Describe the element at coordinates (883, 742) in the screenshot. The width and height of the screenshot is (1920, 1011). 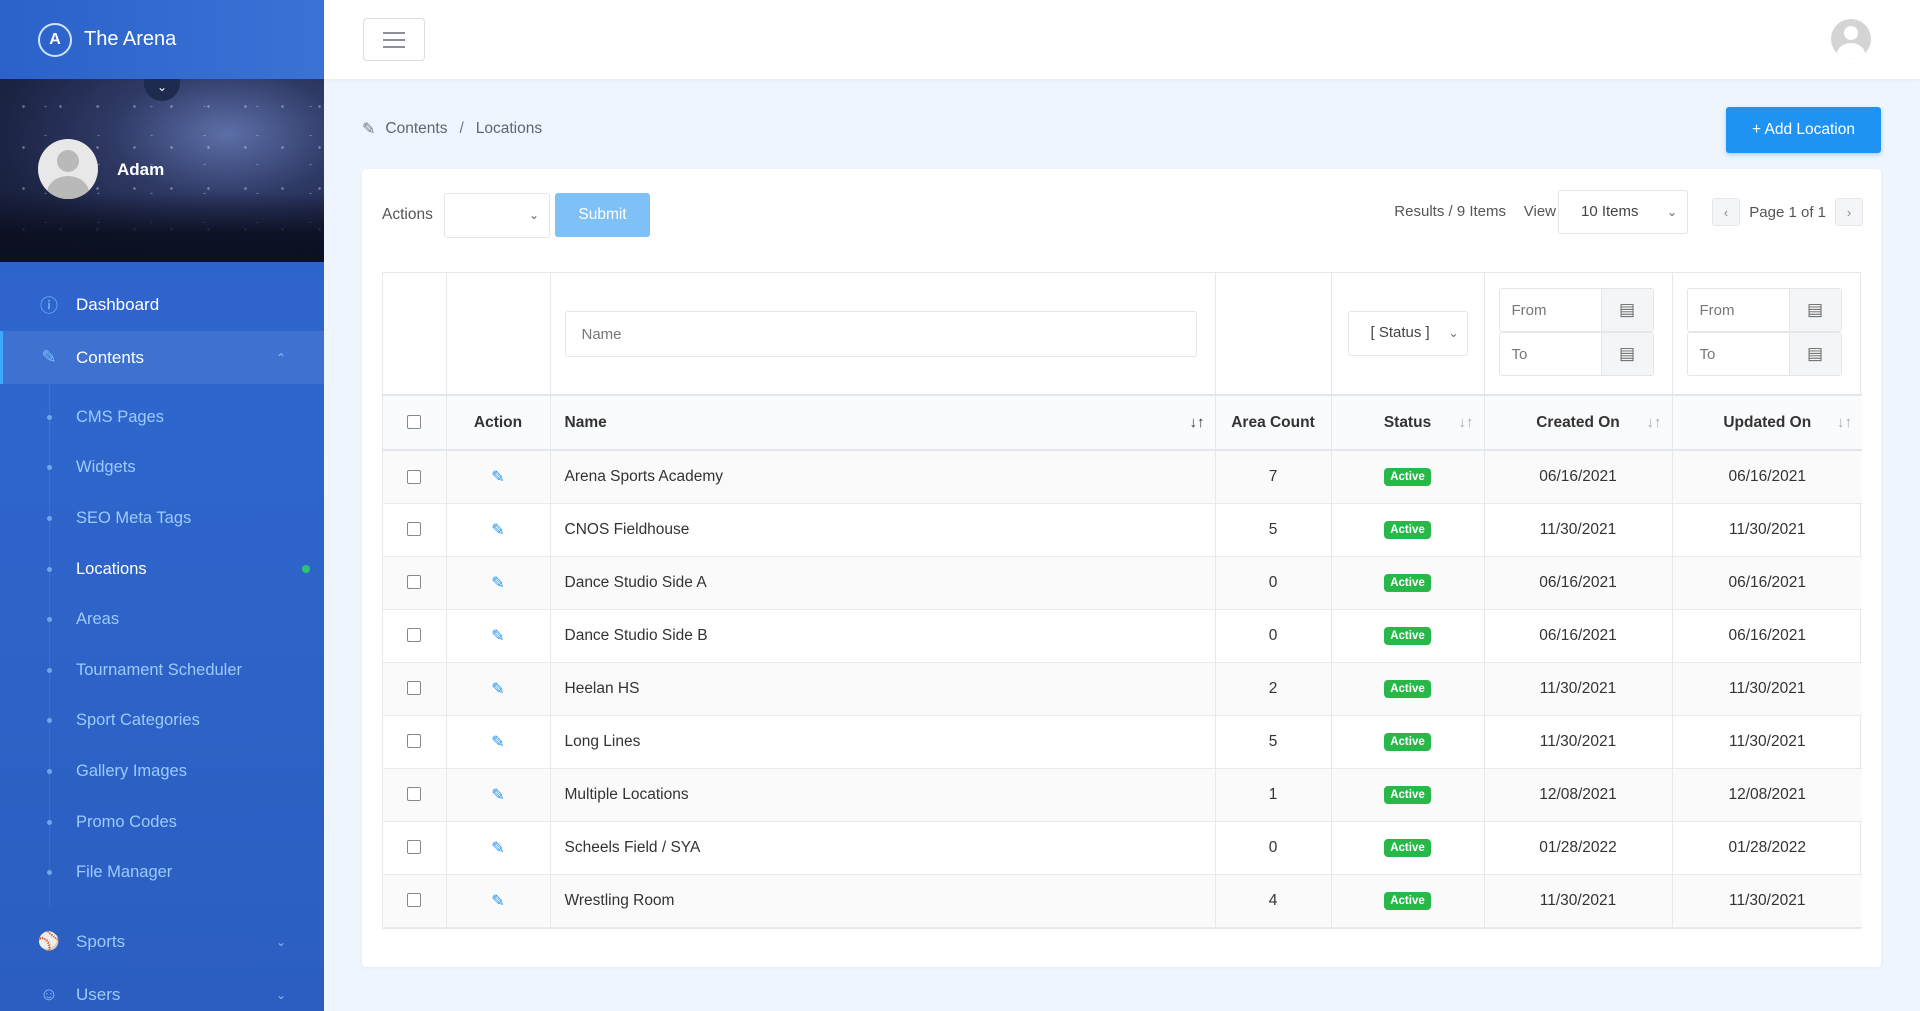
I see `row-name: Long Lines` at that location.